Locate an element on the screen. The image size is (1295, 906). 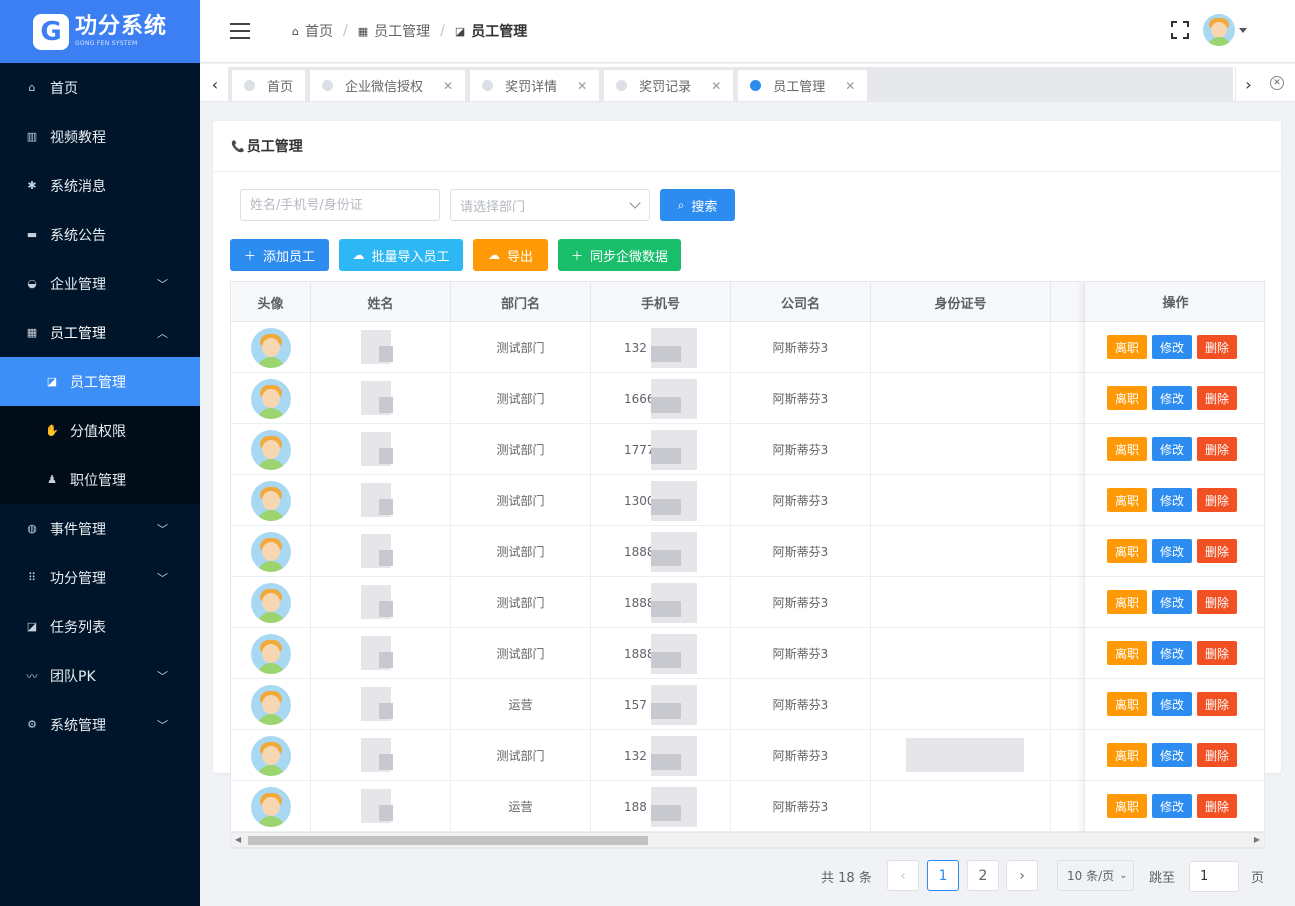
user-menu-caret-icon is located at coordinates (1243, 30).